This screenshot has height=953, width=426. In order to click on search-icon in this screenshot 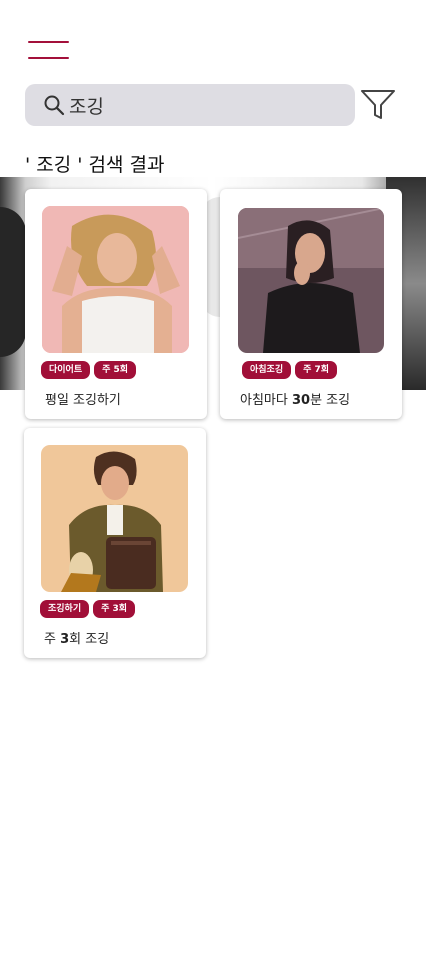, I will do `click(54, 105)`.